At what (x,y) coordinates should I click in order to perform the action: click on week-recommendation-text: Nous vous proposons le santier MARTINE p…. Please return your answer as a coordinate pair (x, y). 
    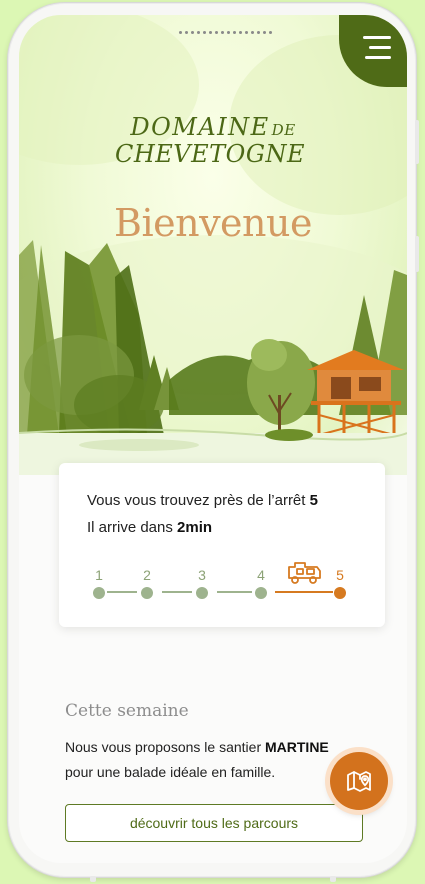
    Looking at the image, I should click on (215, 760).